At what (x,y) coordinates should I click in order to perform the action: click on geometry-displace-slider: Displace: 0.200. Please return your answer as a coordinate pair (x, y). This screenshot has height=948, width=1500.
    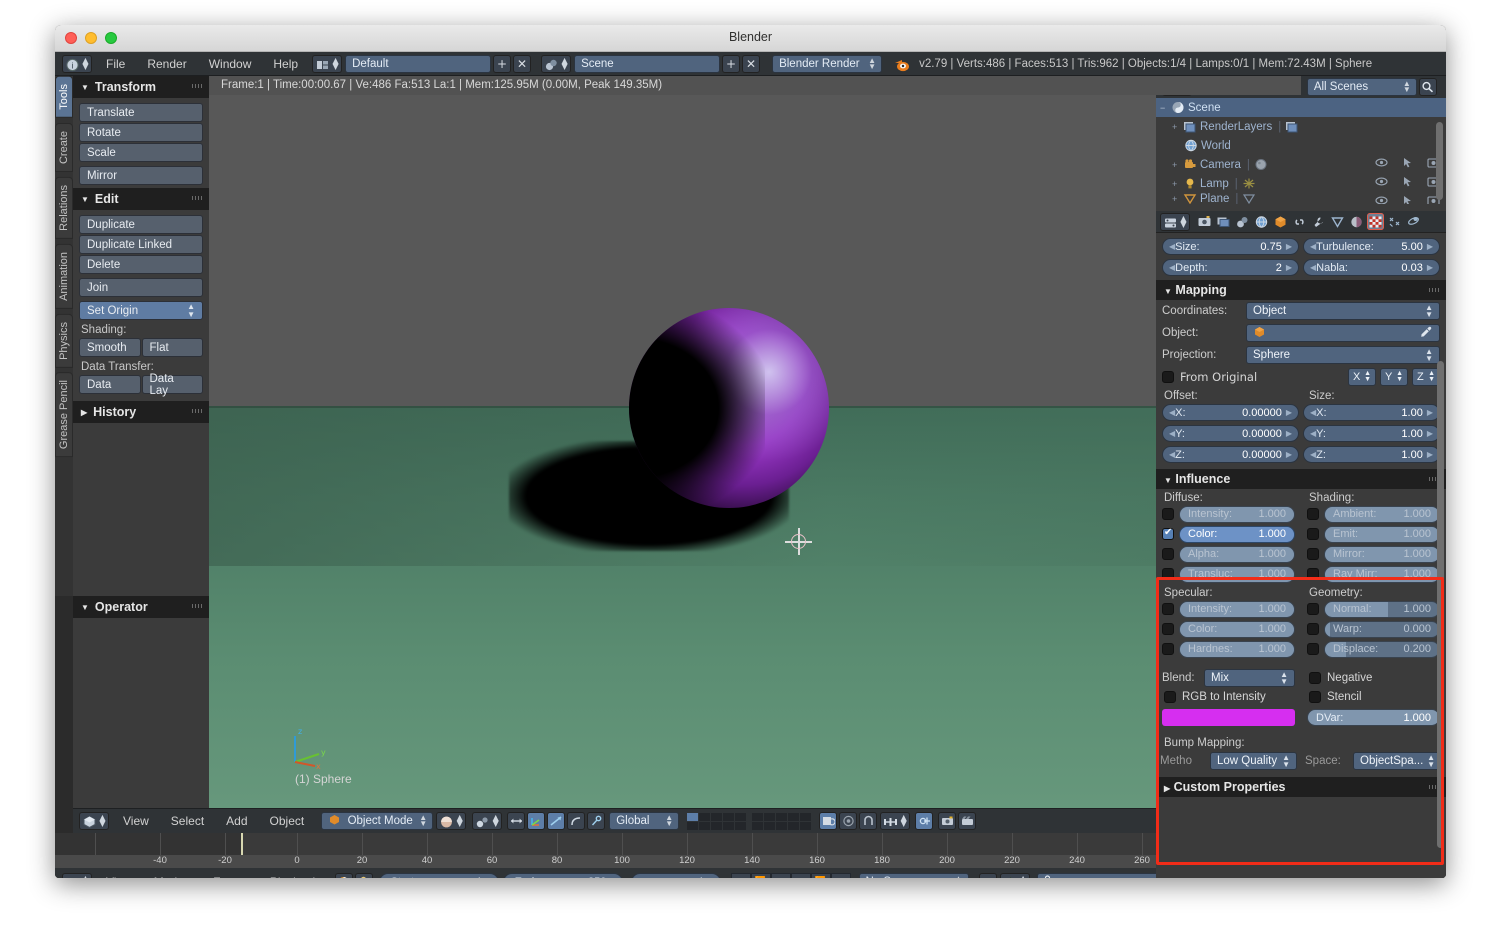
    Looking at the image, I should click on (1382, 649).